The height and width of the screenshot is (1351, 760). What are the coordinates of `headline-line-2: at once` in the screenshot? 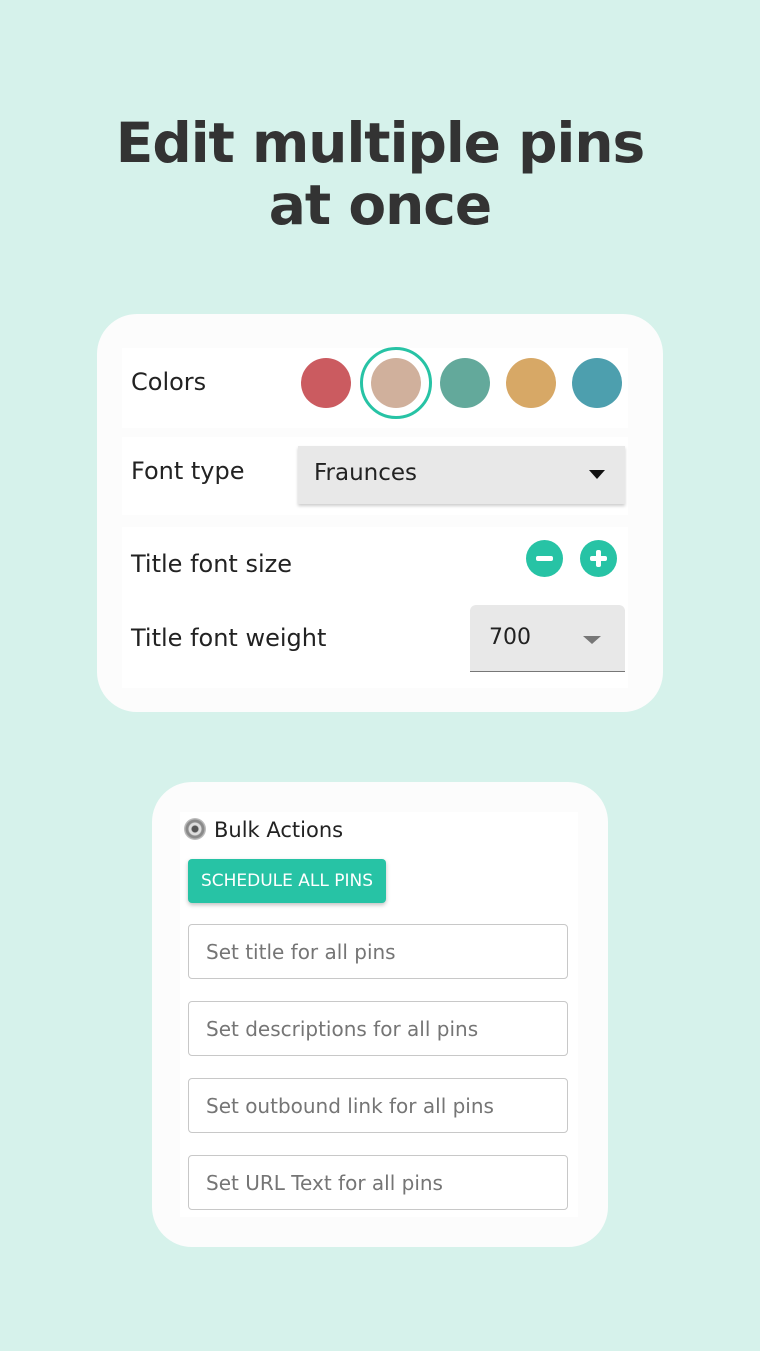 It's located at (380, 205).